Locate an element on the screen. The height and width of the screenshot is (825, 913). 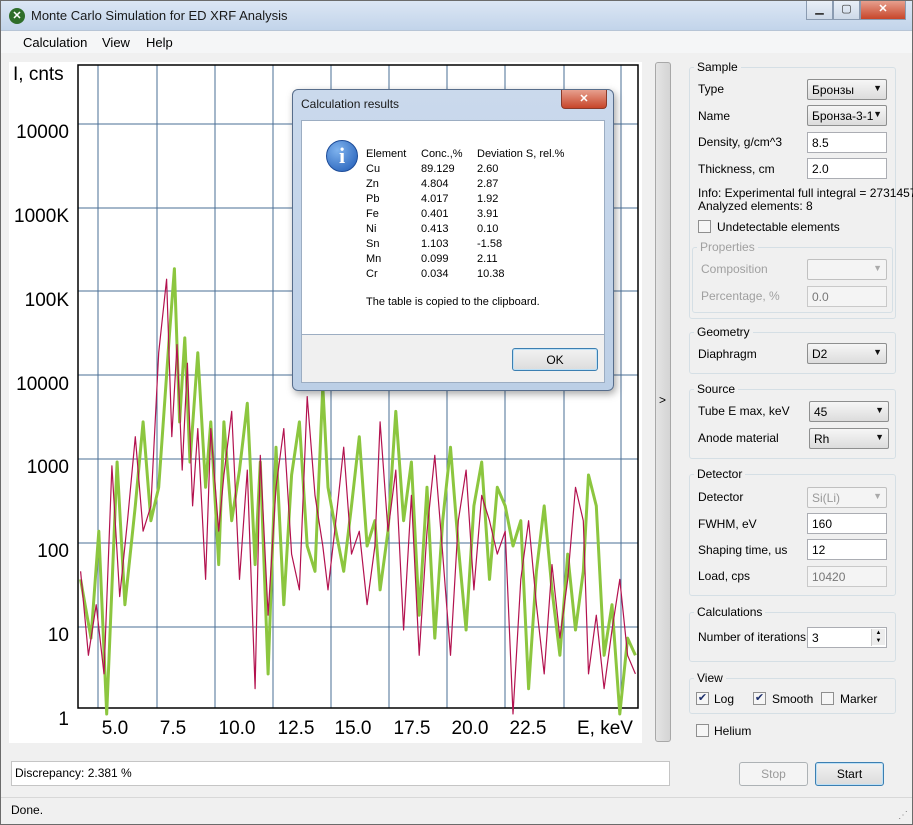
stop-button: Stop is located at coordinates (773, 774).